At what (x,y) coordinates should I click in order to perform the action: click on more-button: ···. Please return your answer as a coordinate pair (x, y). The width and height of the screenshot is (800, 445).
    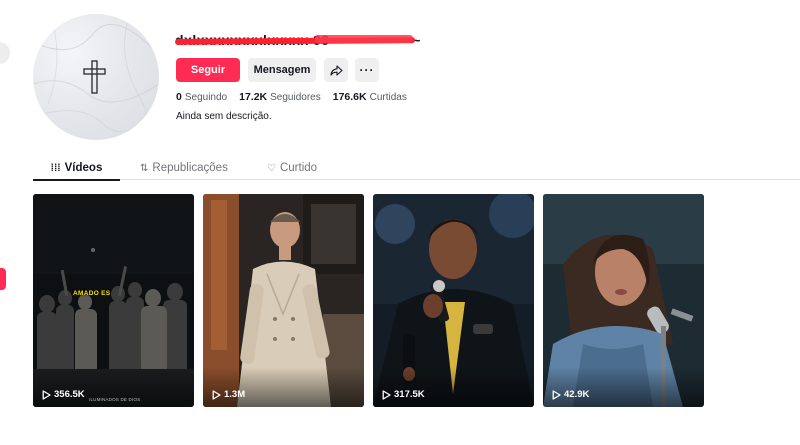
    Looking at the image, I should click on (367, 70).